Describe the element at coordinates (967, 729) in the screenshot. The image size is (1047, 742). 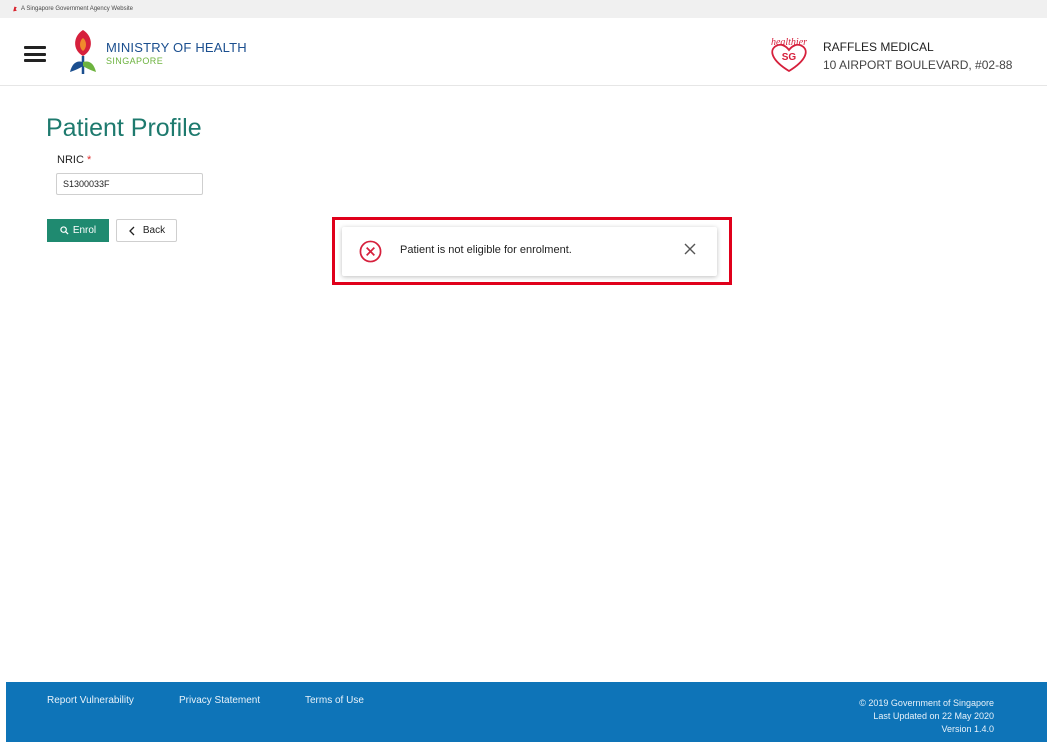
I see `version-text: Version 1.4.0` at that location.